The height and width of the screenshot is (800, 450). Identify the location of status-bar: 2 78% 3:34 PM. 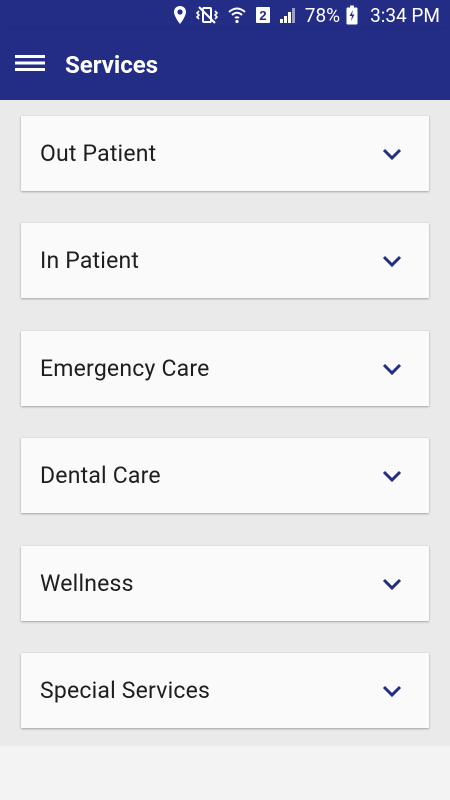
(225, 15).